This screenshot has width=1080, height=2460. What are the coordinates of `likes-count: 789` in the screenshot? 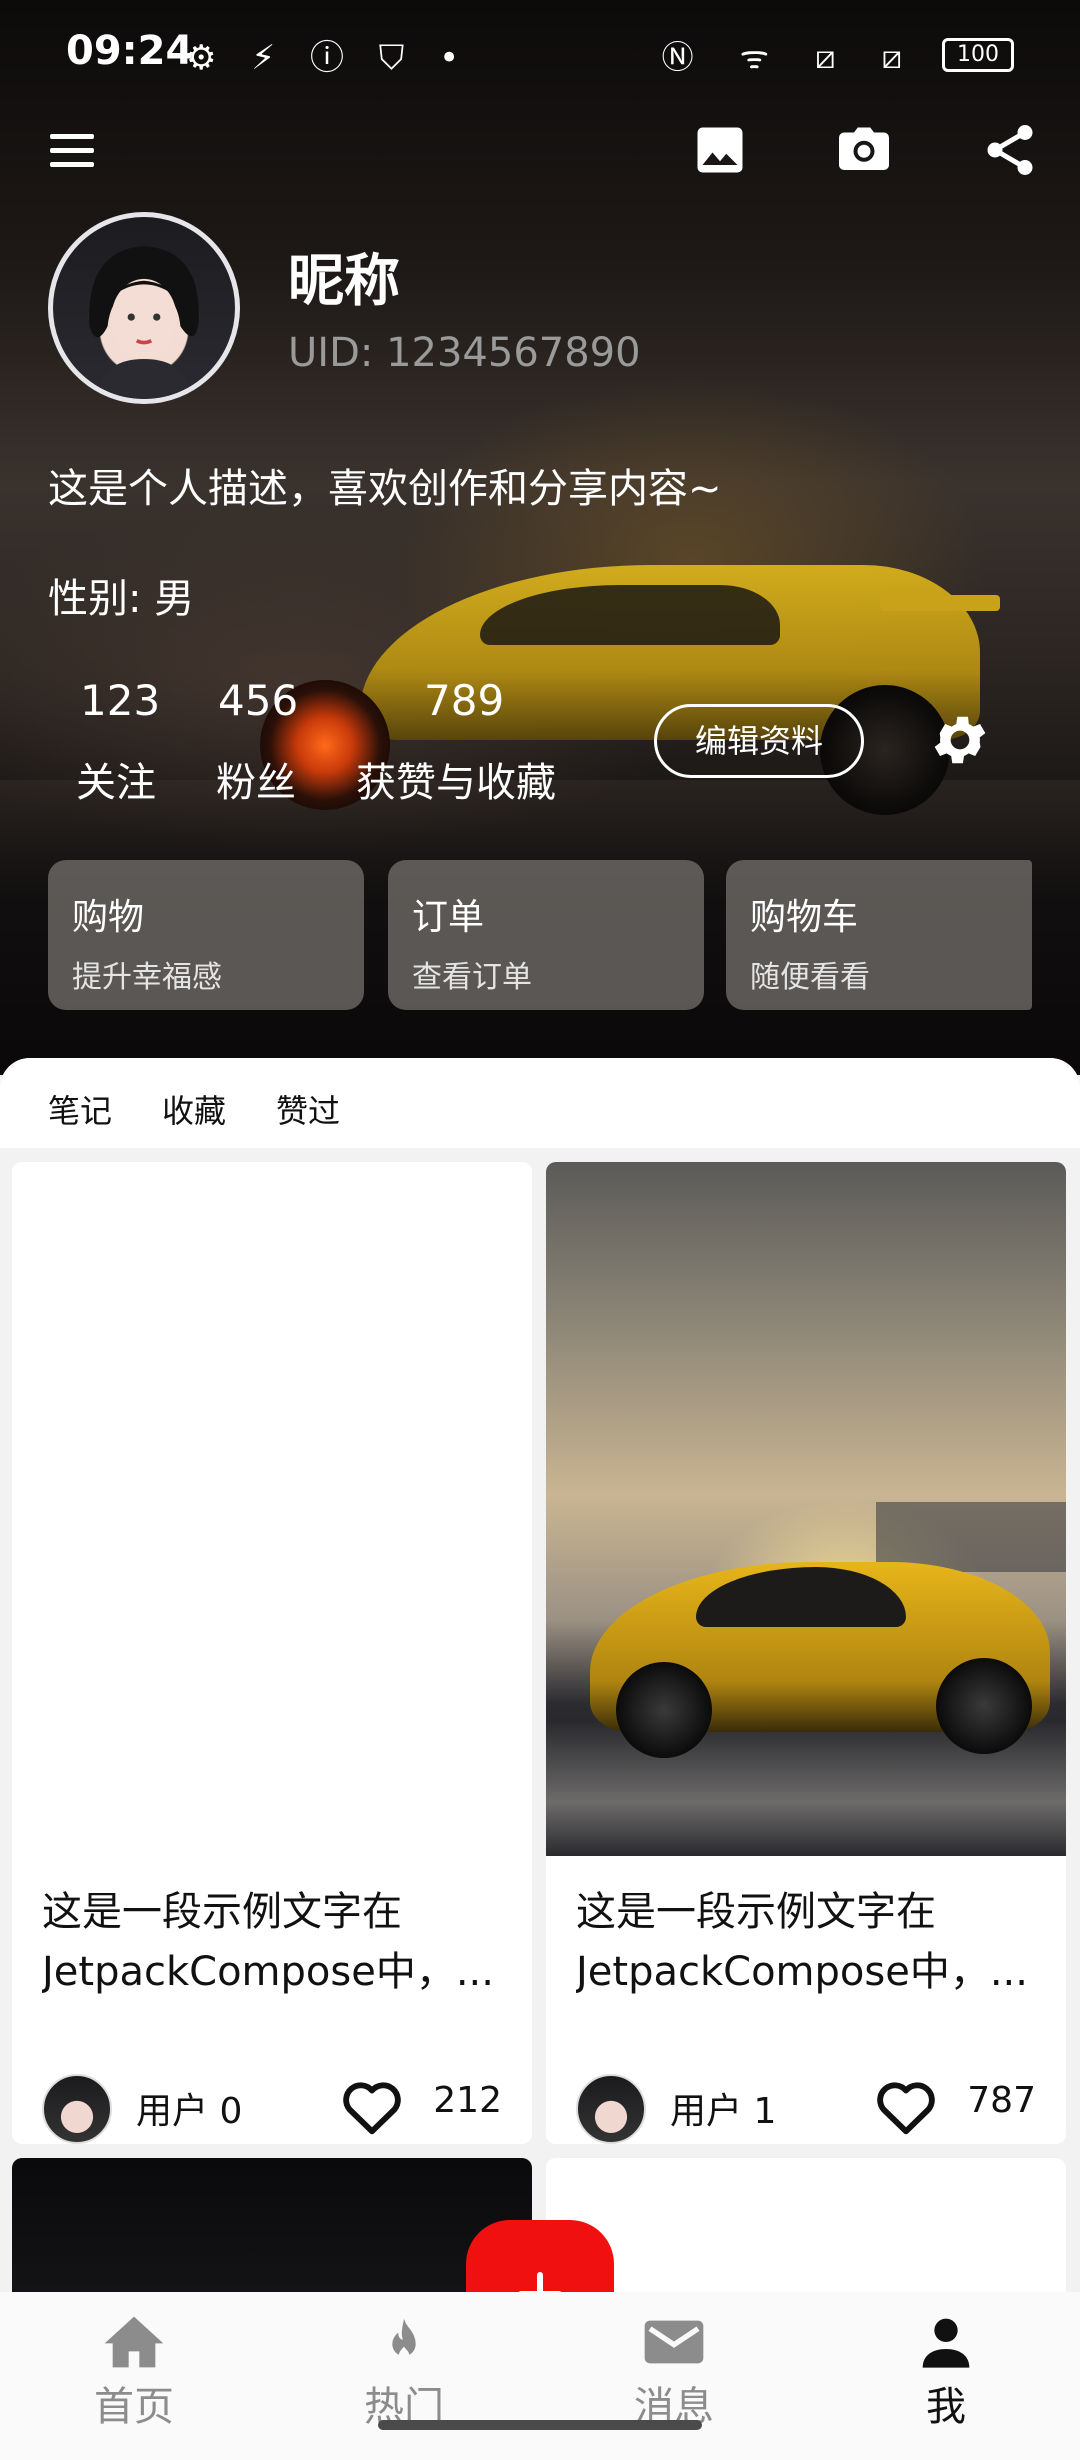 It's located at (464, 700).